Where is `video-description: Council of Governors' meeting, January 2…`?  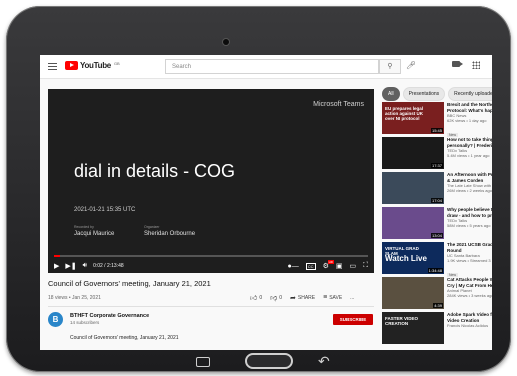 video-description: Council of Governors' meeting, January 2… is located at coordinates (124, 338).